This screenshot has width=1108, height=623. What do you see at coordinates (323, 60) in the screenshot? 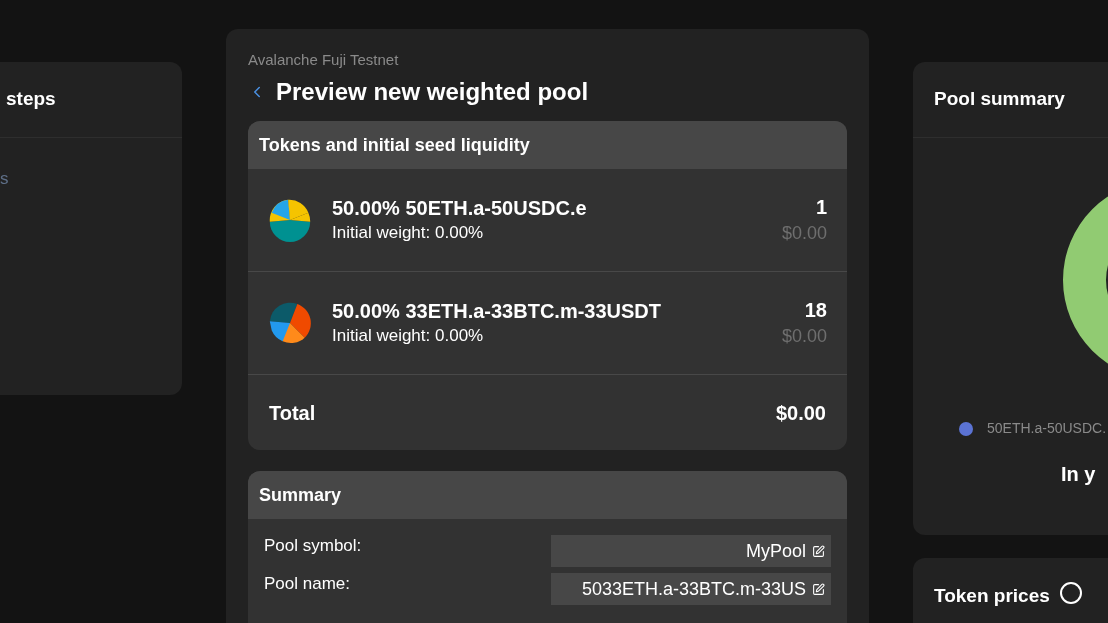
I see `network-name: Avalanche Fuji Testnet` at bounding box center [323, 60].